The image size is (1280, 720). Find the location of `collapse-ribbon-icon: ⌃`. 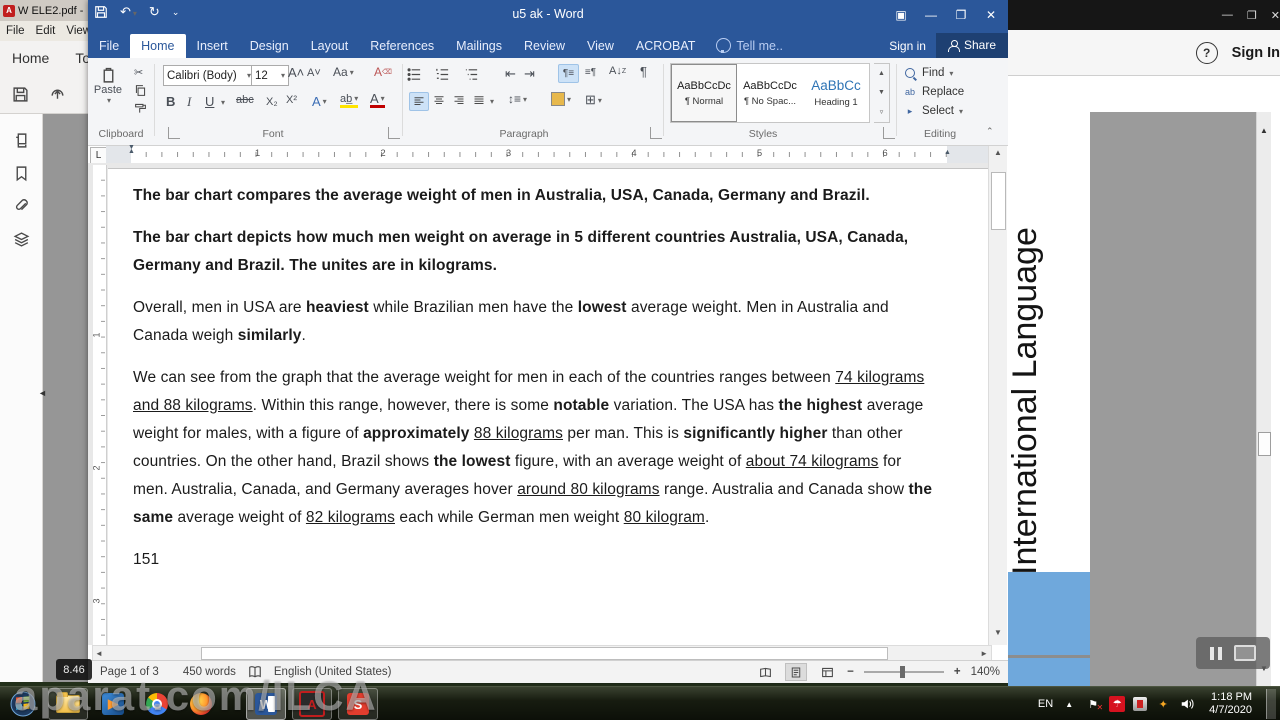

collapse-ribbon-icon: ⌃ is located at coordinates (990, 131).